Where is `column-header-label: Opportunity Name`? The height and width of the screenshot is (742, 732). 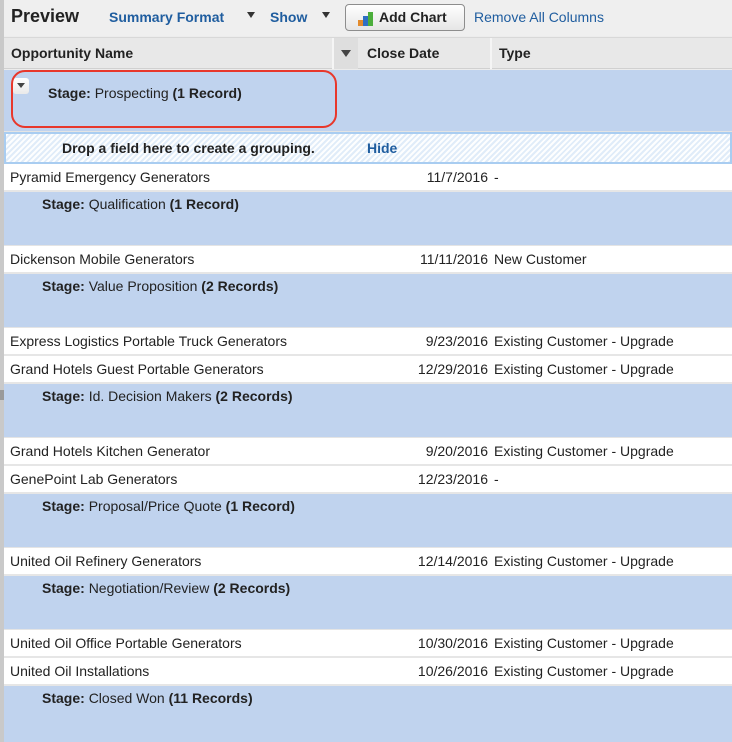 column-header-label: Opportunity Name is located at coordinates (72, 53).